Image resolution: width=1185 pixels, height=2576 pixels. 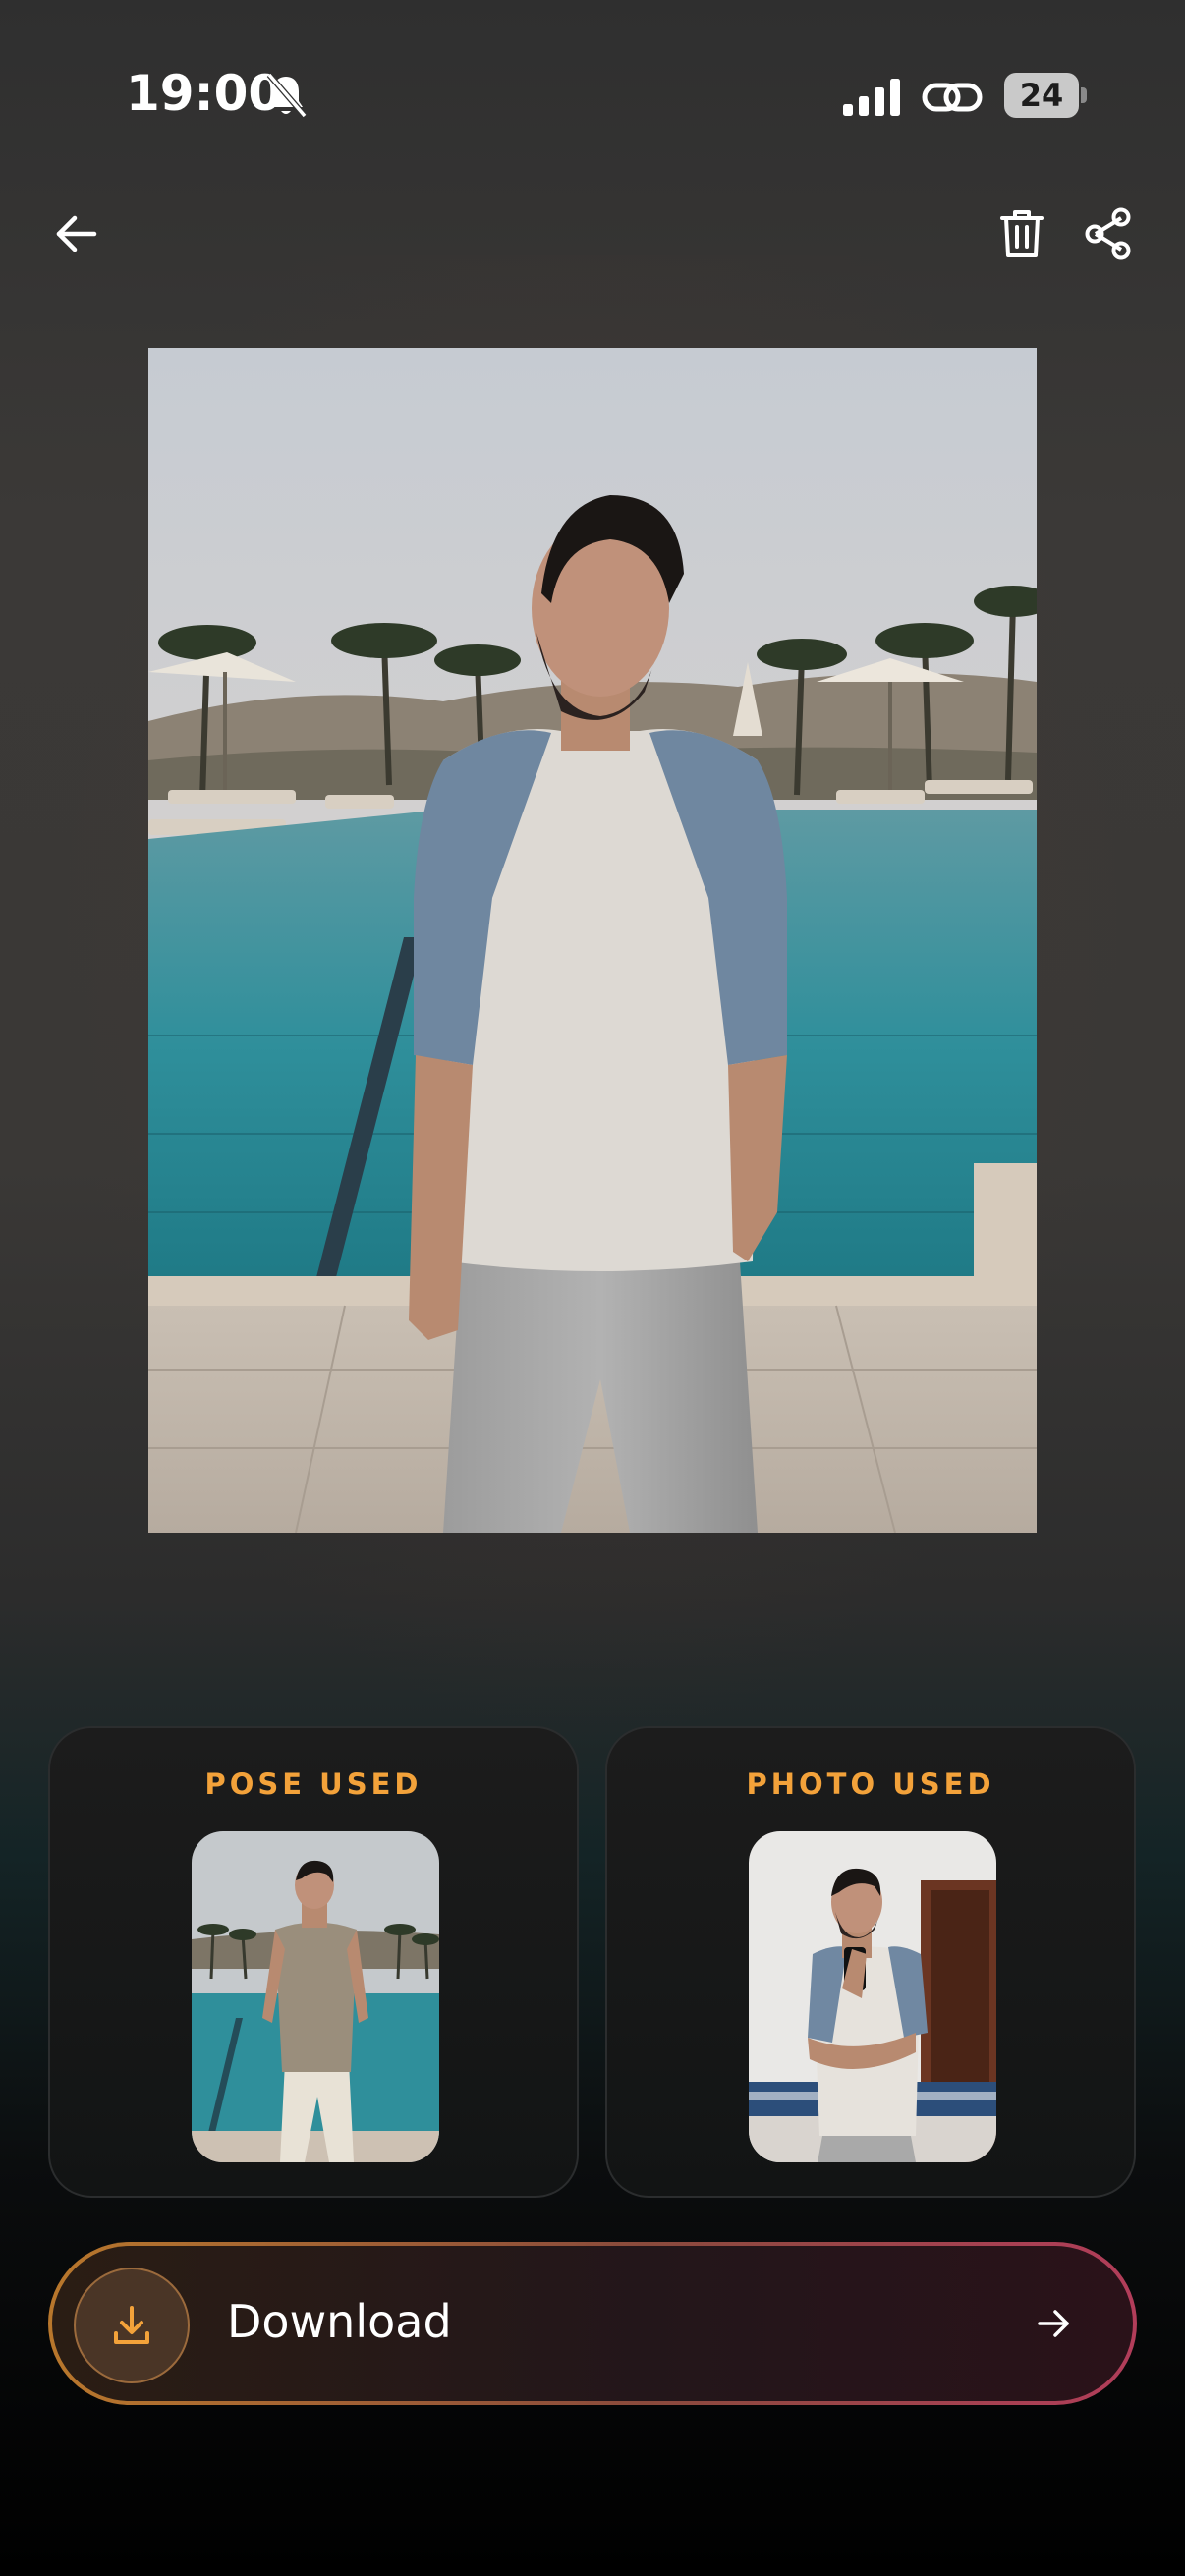 I want to click on link-icon, so click(x=953, y=97).